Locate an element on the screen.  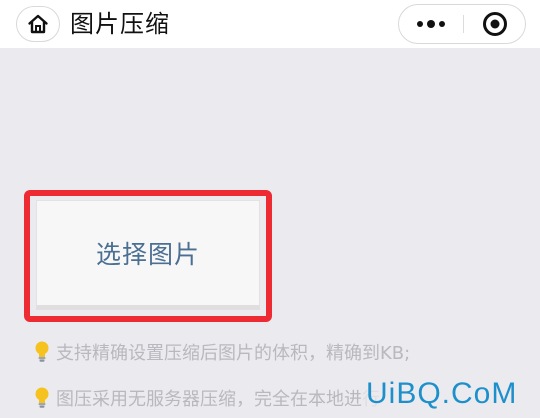
tip-text: 图压采用无服务器压缩，完全在本地进行 is located at coordinates (218, 399).